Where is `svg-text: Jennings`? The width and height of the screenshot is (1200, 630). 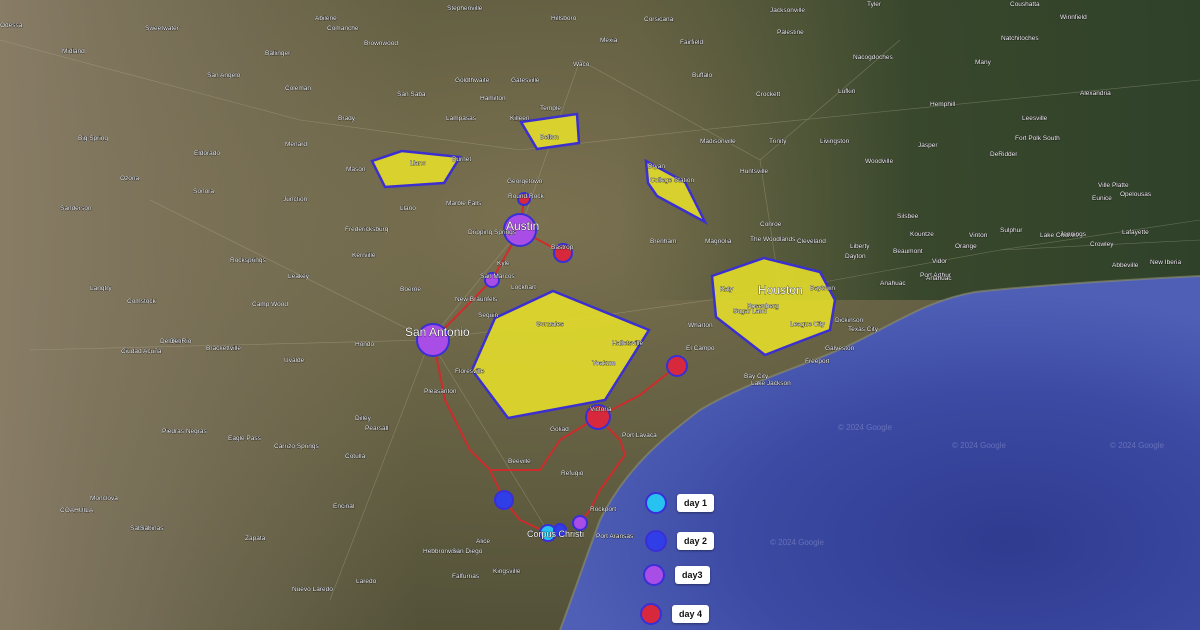 svg-text: Jennings is located at coordinates (1073, 234).